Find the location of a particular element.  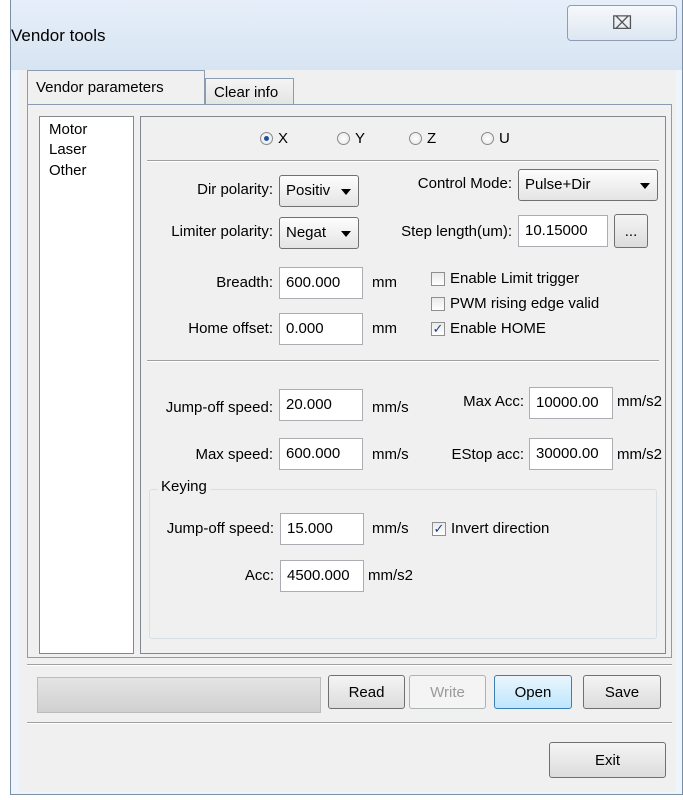

tab-vendor-parameters: Vendor parameters is located at coordinates (116, 87).